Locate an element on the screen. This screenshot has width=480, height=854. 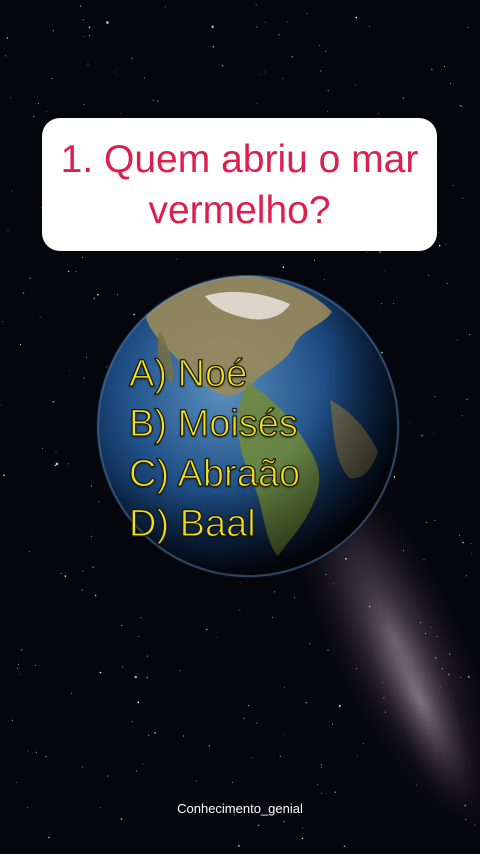
question-card: 1. Quem abriu o mar vermelho? is located at coordinates (239, 184).